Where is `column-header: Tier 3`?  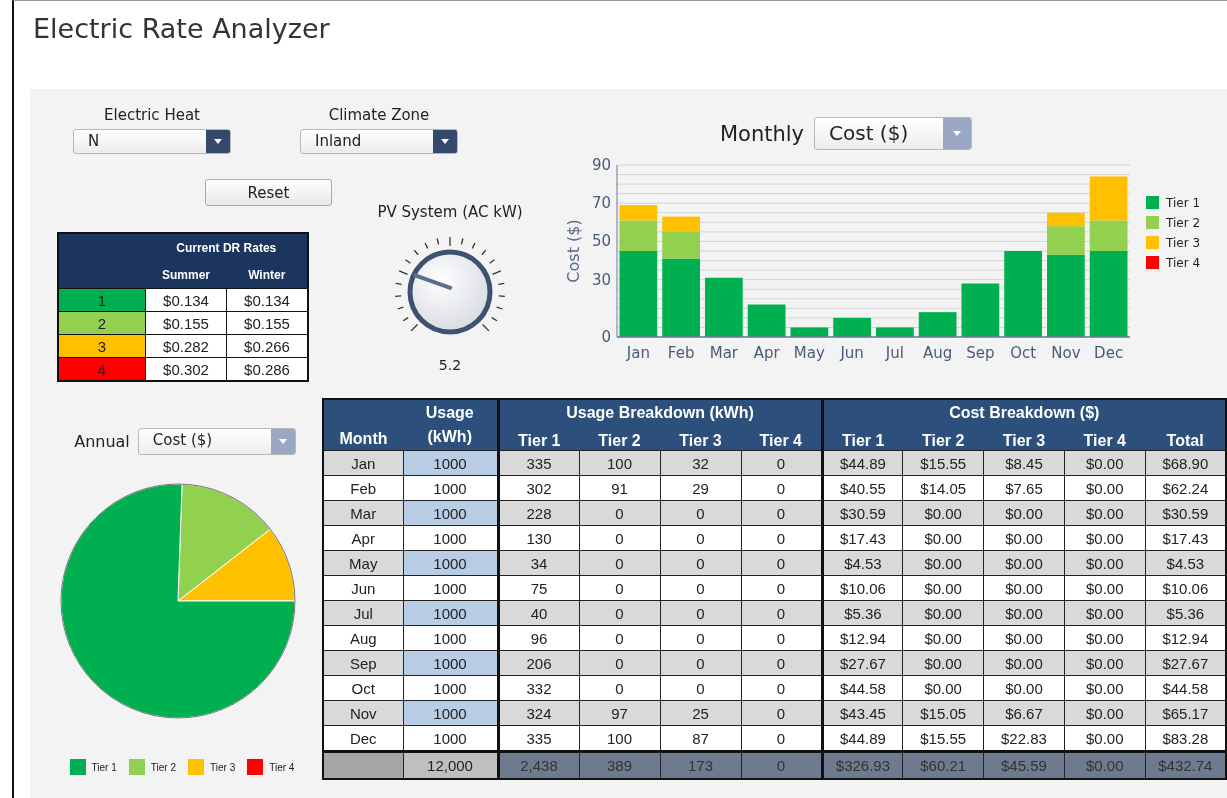
column-header: Tier 3 is located at coordinates (1024, 438).